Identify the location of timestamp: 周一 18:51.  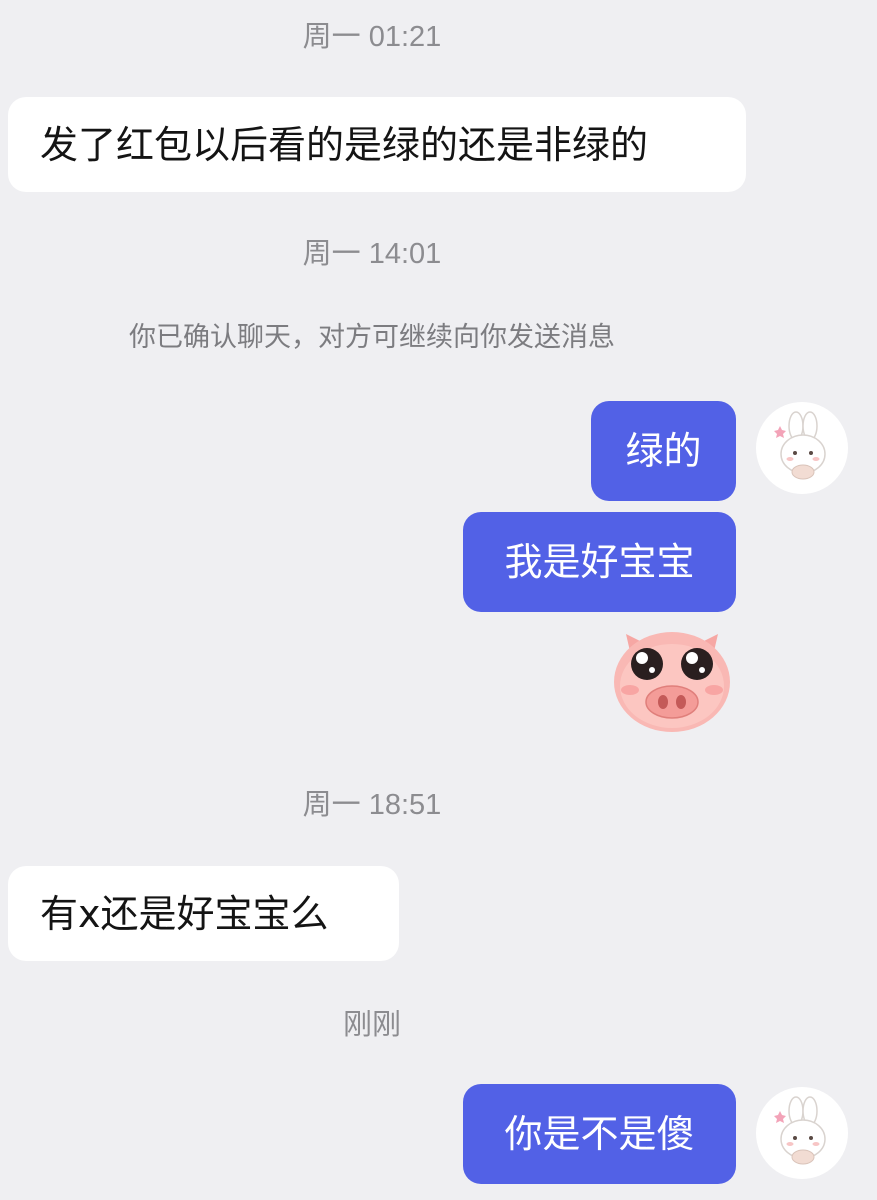
(372, 805).